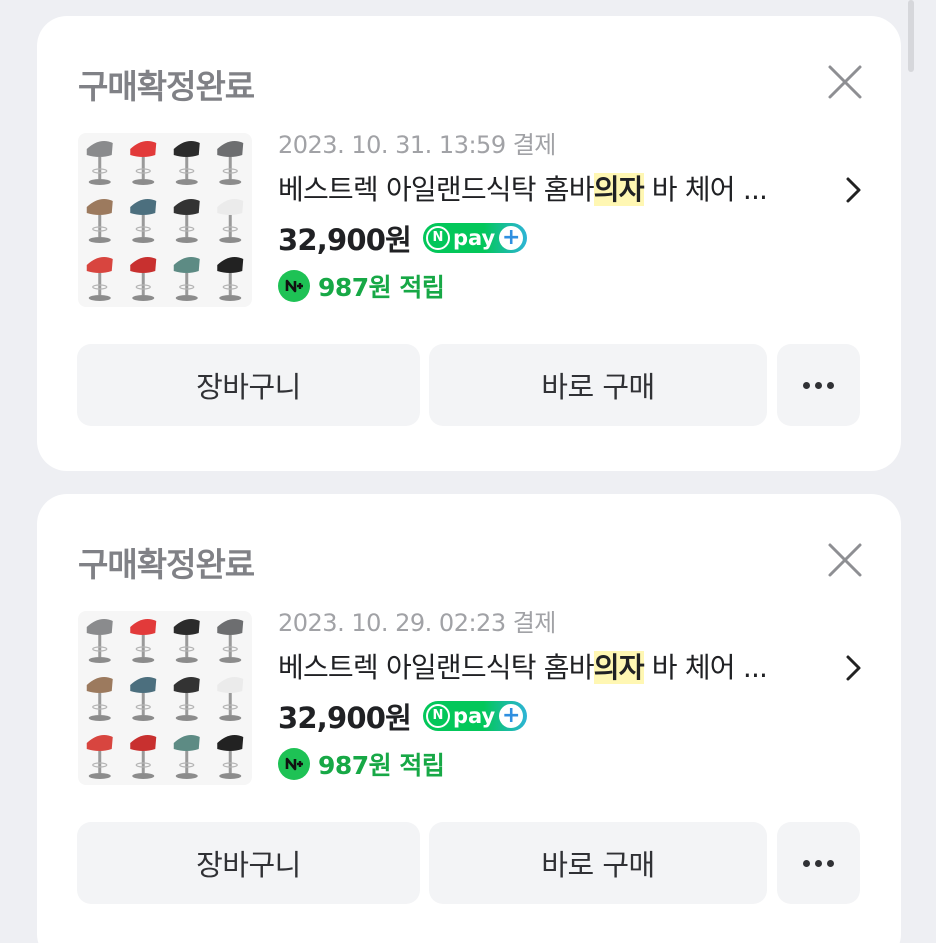 The image size is (936, 943). Describe the element at coordinates (417, 145) in the screenshot. I see `payment-date: 2023. 10. 31. 13:59 결제` at that location.